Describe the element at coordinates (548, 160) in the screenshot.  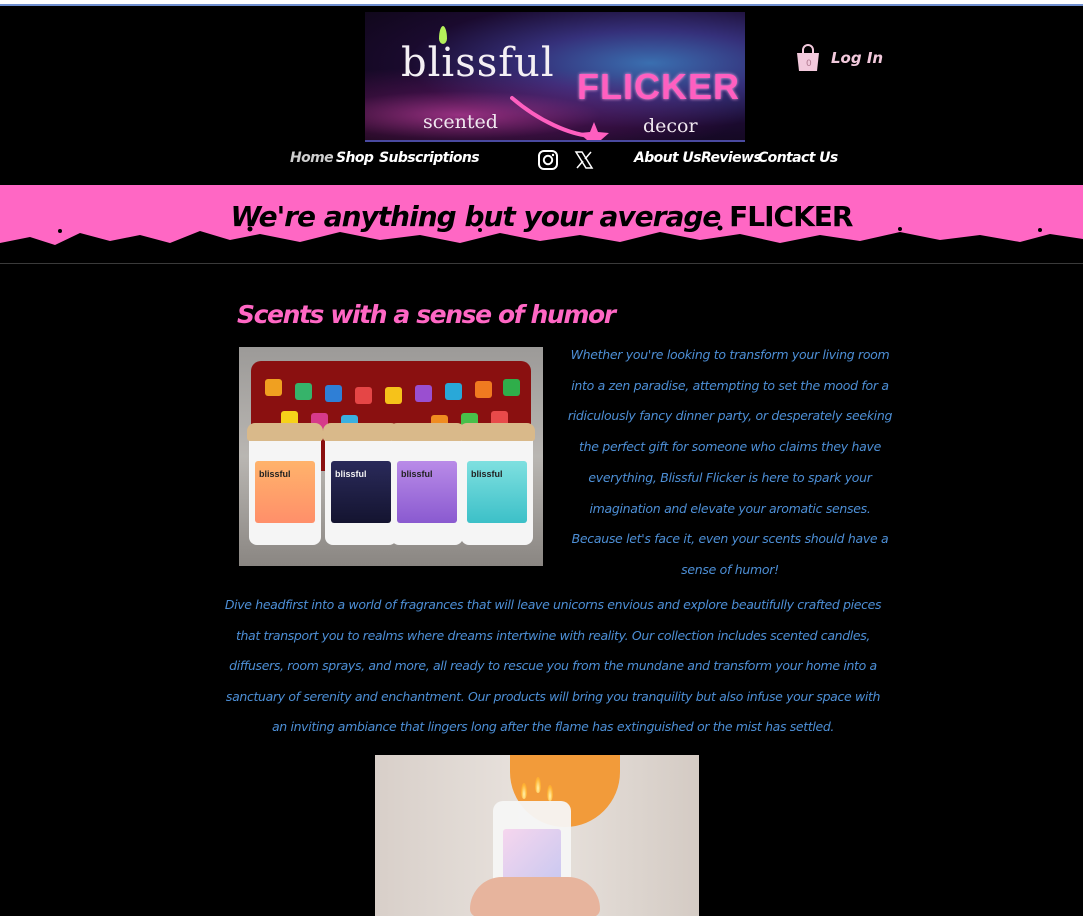
I see `instagram-icon` at that location.